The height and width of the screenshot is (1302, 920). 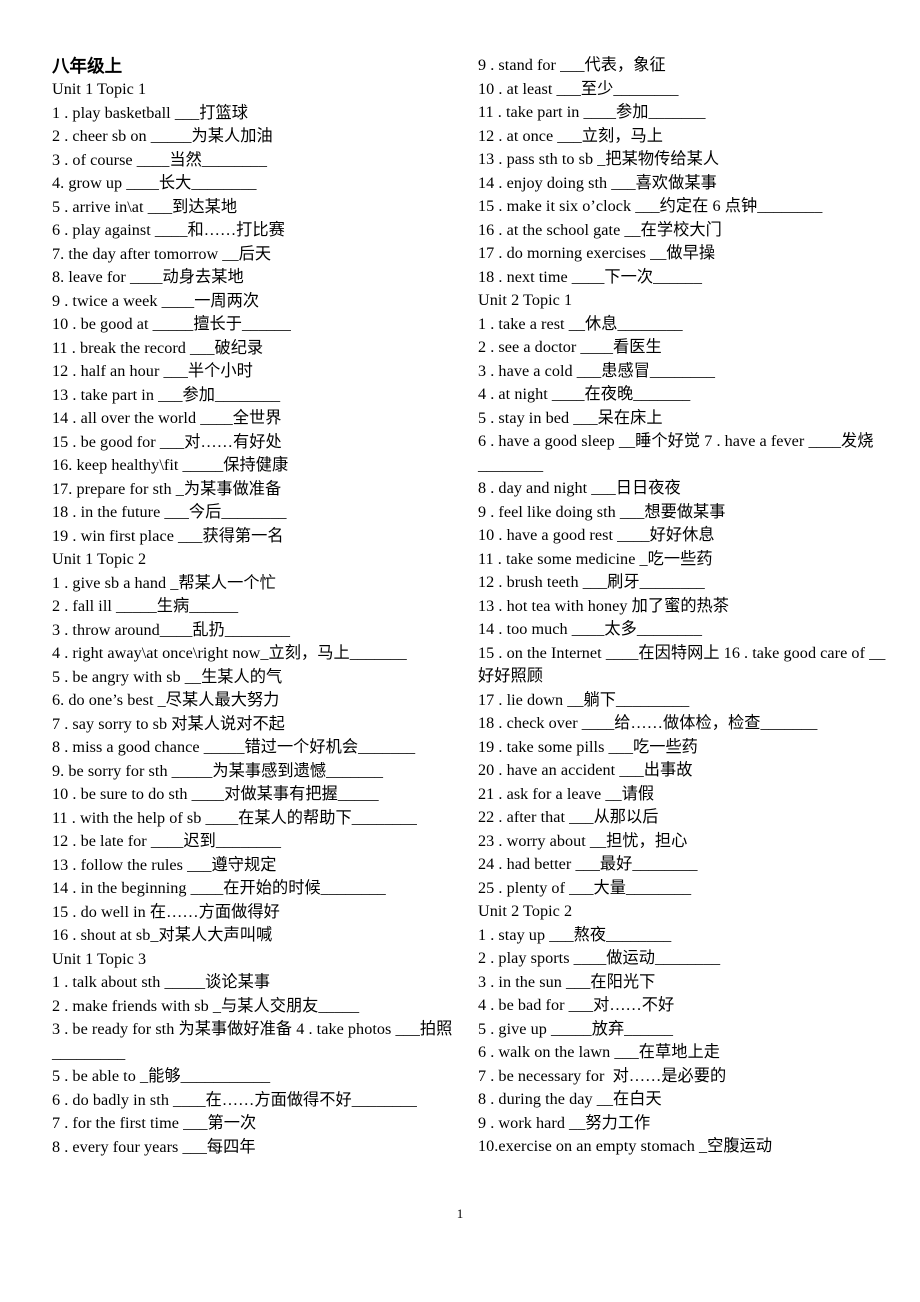 I want to click on phrase-entry: 13 . pass sth to sb _把某物传给某人, so click(x=599, y=159).